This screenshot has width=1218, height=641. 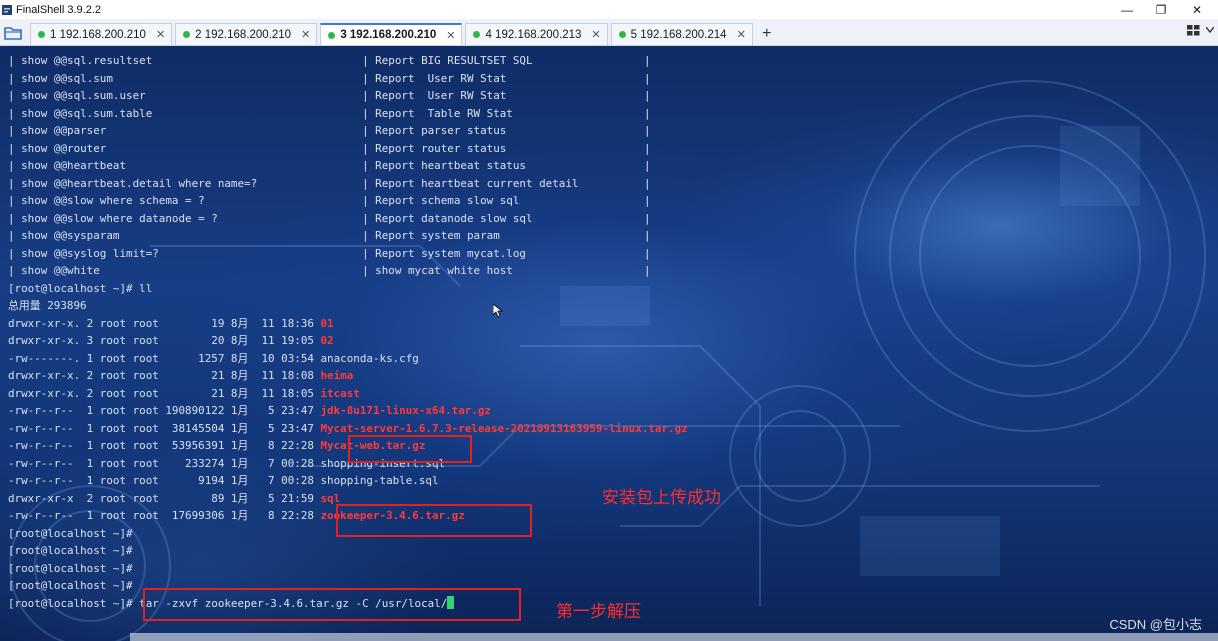 I want to click on open-folder-icon, so click(x=13, y=33).